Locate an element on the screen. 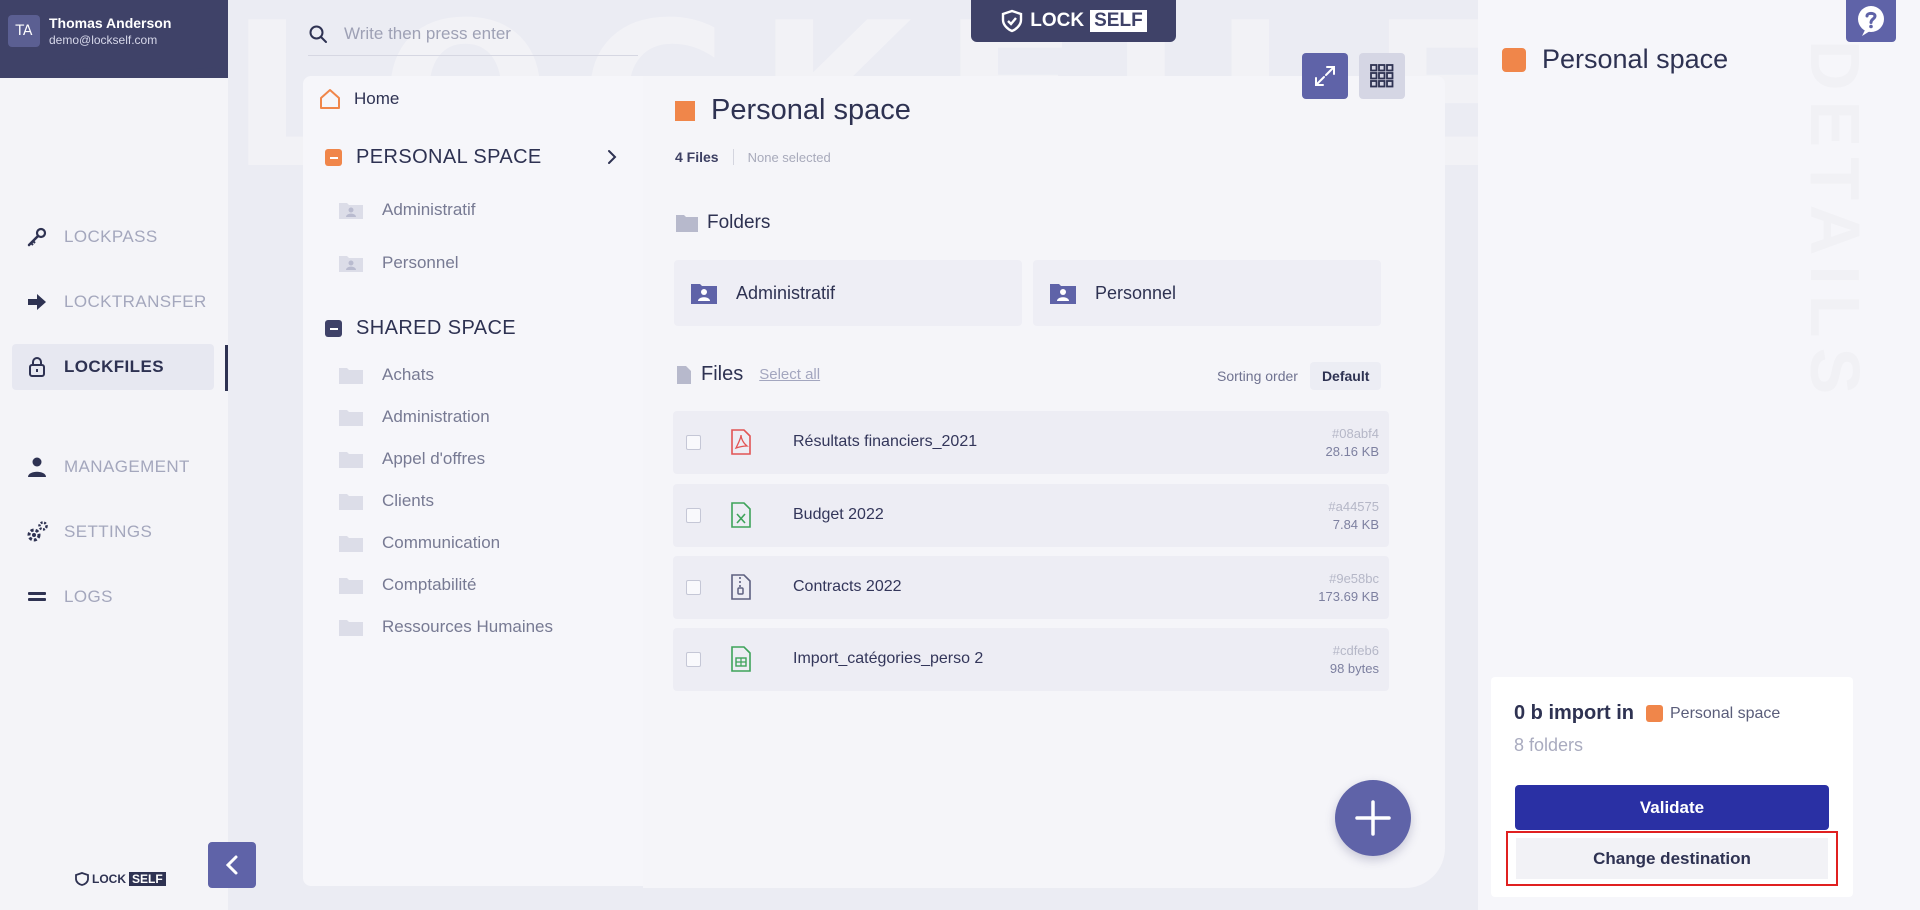  expand-icon is located at coordinates (1325, 76).